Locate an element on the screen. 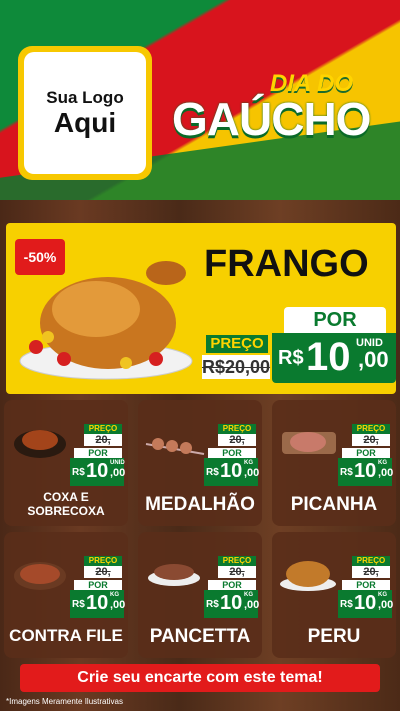  logo-inner: Sua Logo Aqui is located at coordinates (85, 113).